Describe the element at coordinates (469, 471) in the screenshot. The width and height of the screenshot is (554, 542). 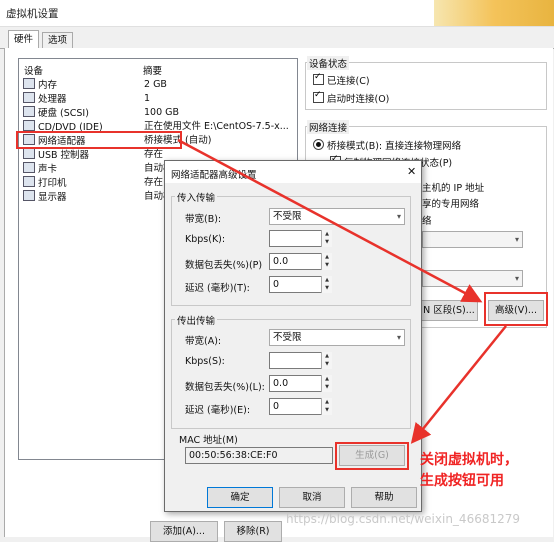
I see `annotation-text: 关闭虚拟机时， 生成按钮可用` at that location.